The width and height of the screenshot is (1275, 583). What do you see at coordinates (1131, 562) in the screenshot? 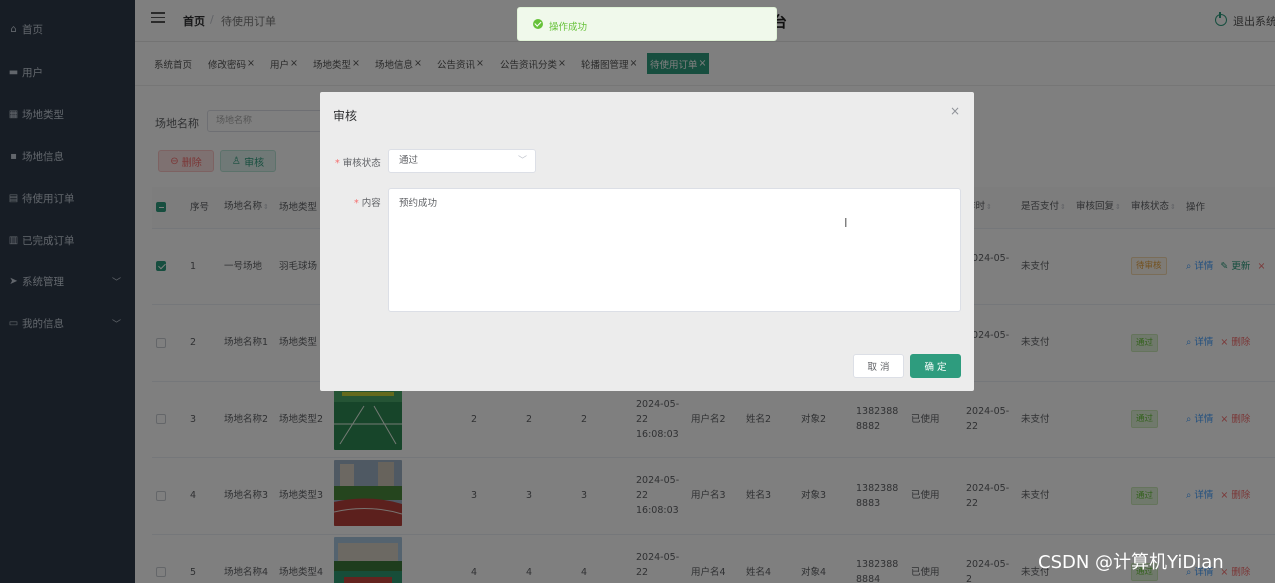
I see `watermark: CSDN @计算机YiDian` at bounding box center [1131, 562].